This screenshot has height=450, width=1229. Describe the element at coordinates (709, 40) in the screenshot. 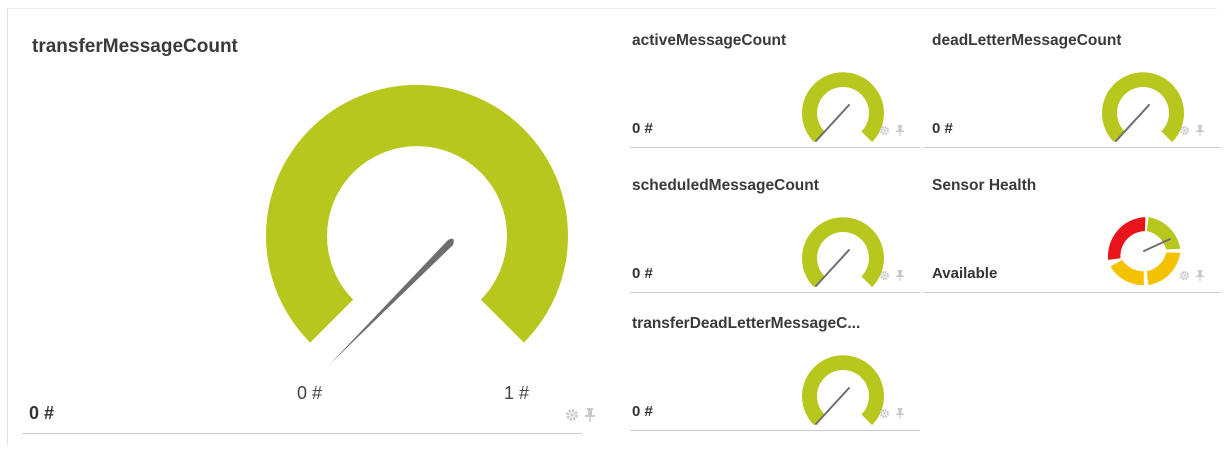

I see `tile-title: activeMessageCount` at that location.